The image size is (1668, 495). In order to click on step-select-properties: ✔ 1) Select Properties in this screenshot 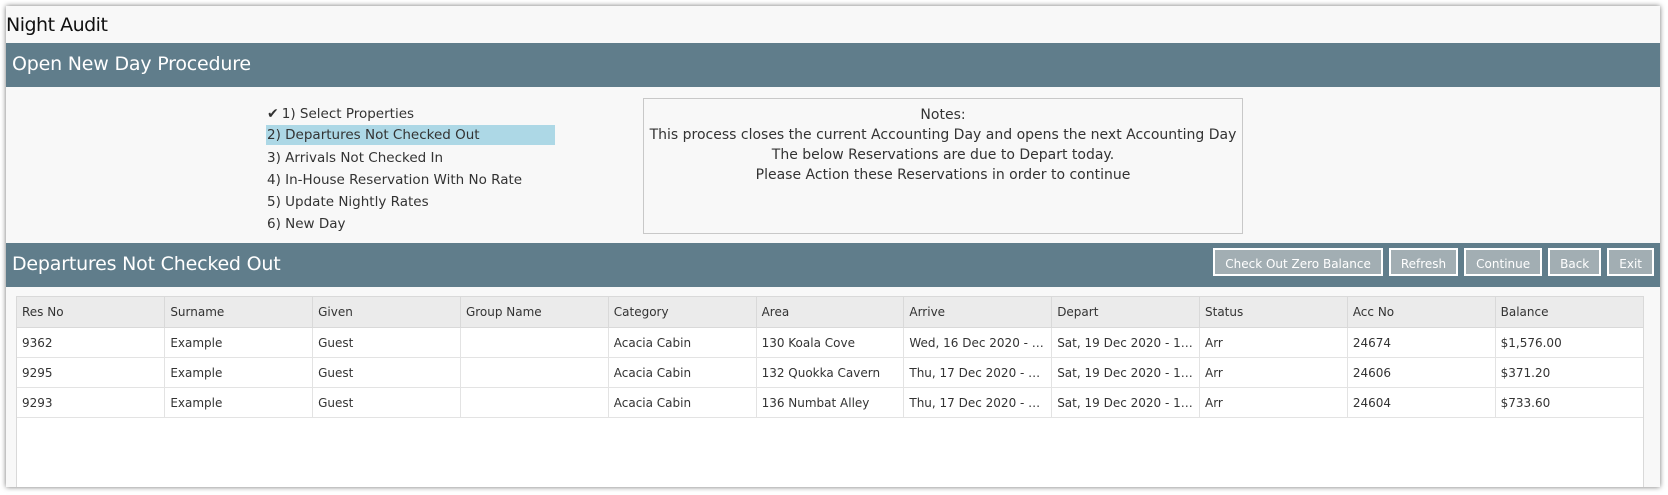, I will do `click(410, 114)`.